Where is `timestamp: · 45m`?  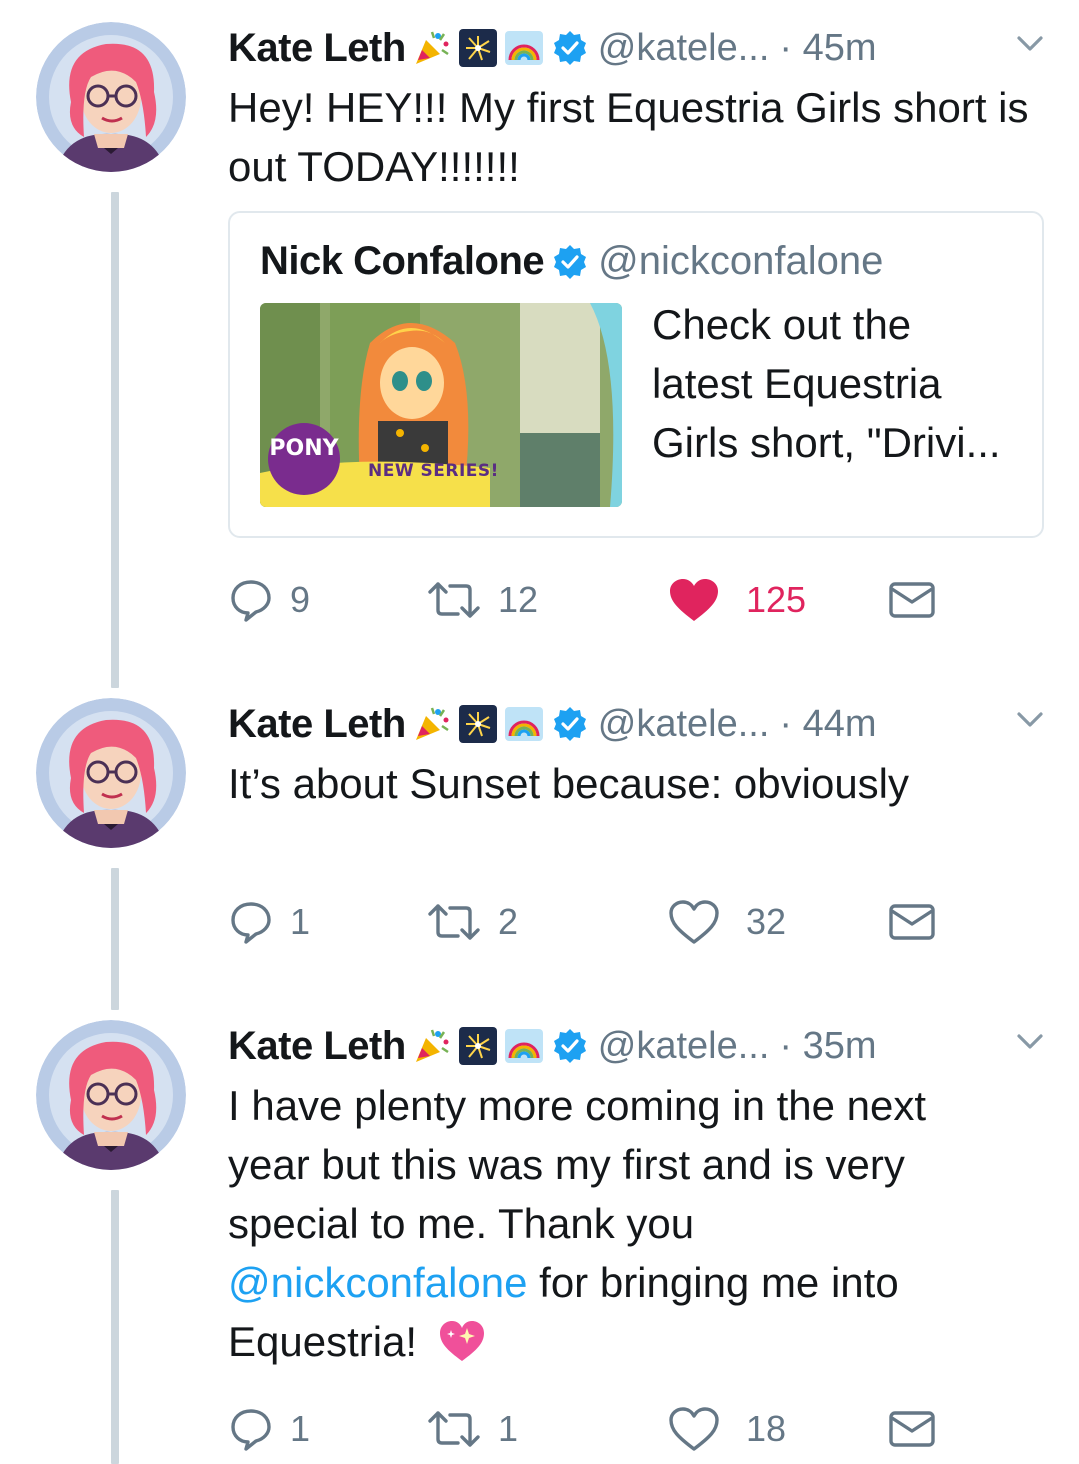 timestamp: · 45m is located at coordinates (827, 48).